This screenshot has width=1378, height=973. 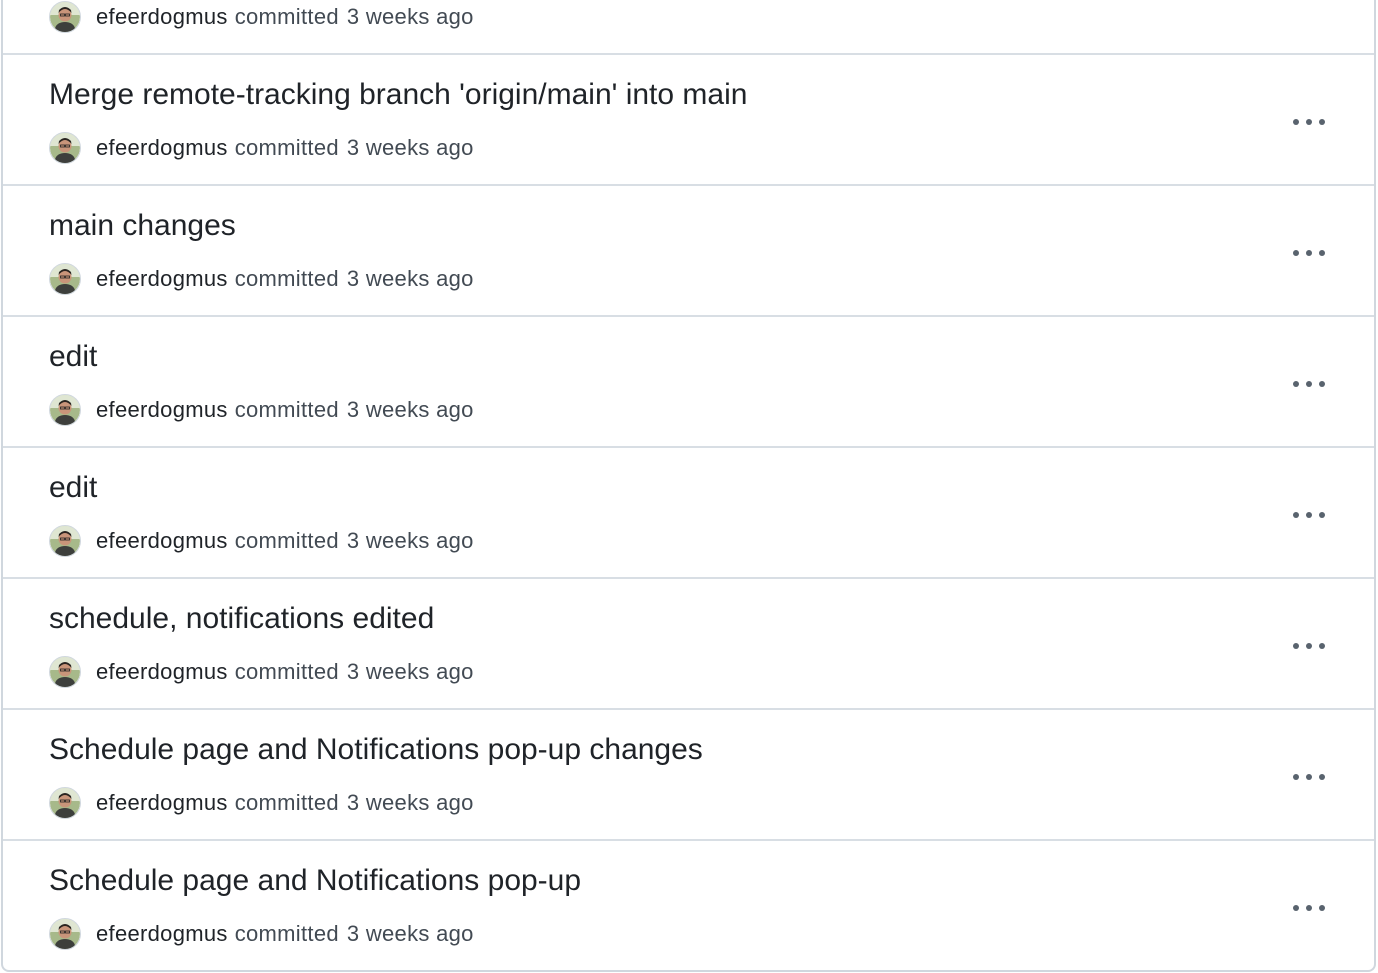 What do you see at coordinates (142, 226) in the screenshot?
I see `commit-title-link: main changes` at bounding box center [142, 226].